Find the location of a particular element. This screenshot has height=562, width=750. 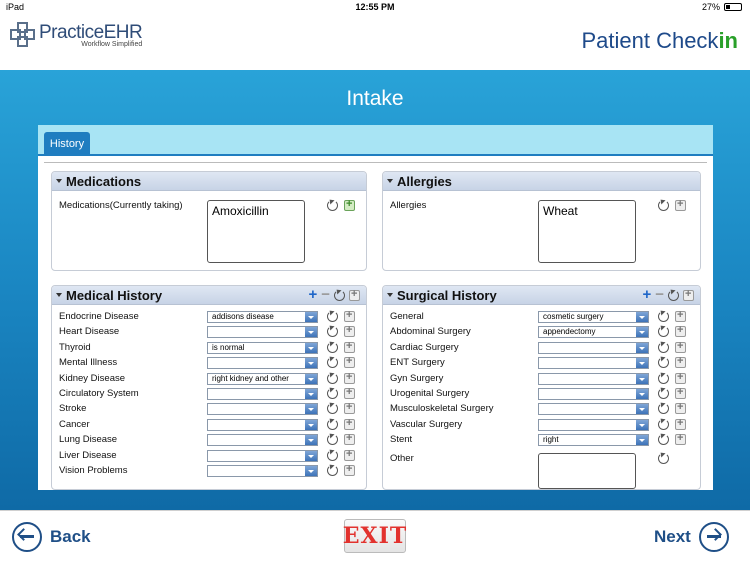

allergies-textarea: Wheat is located at coordinates (587, 231).